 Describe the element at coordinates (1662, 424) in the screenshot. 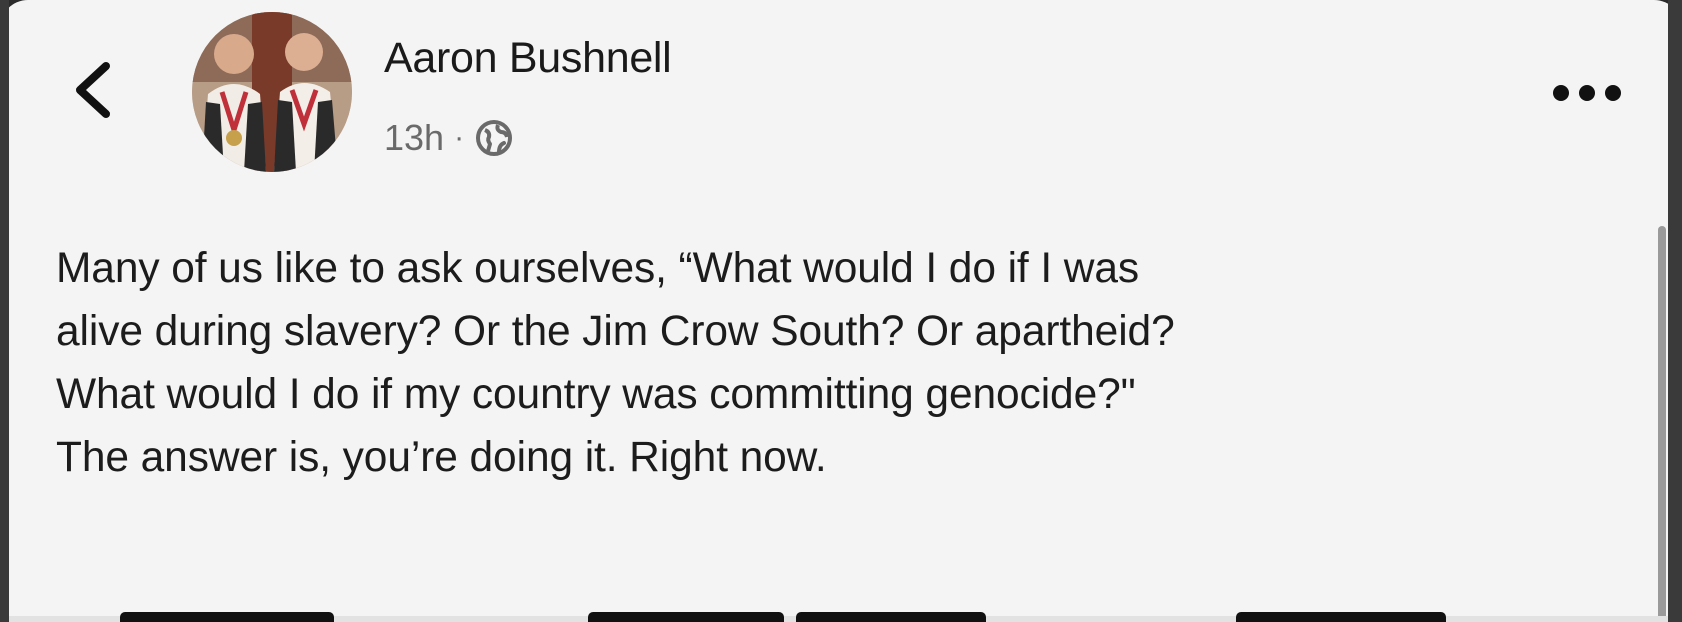

I see `scrollbar` at that location.